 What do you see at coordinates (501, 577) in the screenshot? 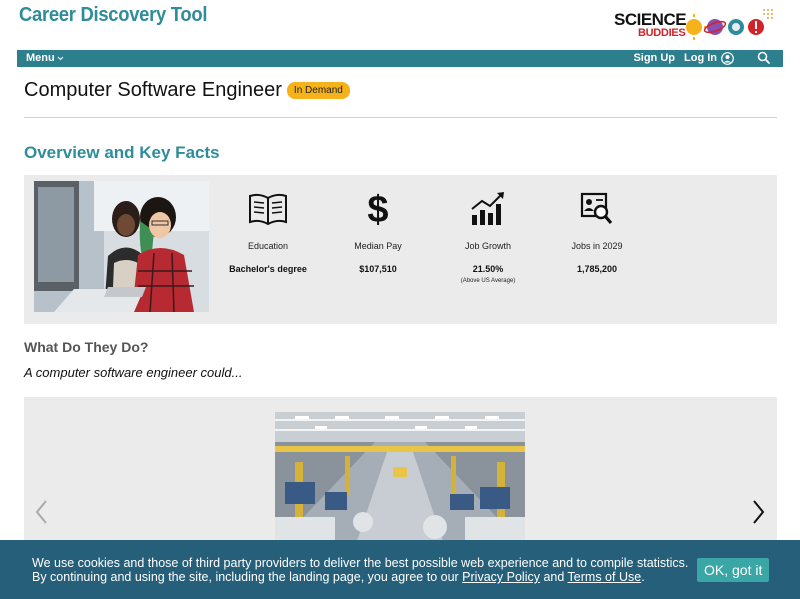
I see `privacy-policy-link: Privacy Policy` at bounding box center [501, 577].